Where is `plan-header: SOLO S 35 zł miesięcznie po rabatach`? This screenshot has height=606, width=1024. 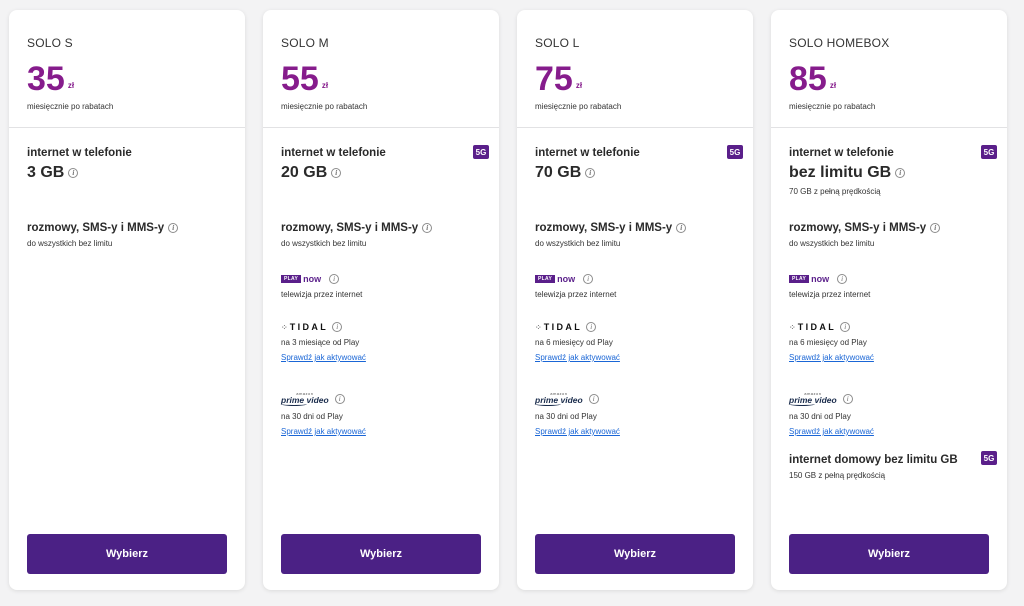 plan-header: SOLO S 35 zł miesięcznie po rabatach is located at coordinates (127, 69).